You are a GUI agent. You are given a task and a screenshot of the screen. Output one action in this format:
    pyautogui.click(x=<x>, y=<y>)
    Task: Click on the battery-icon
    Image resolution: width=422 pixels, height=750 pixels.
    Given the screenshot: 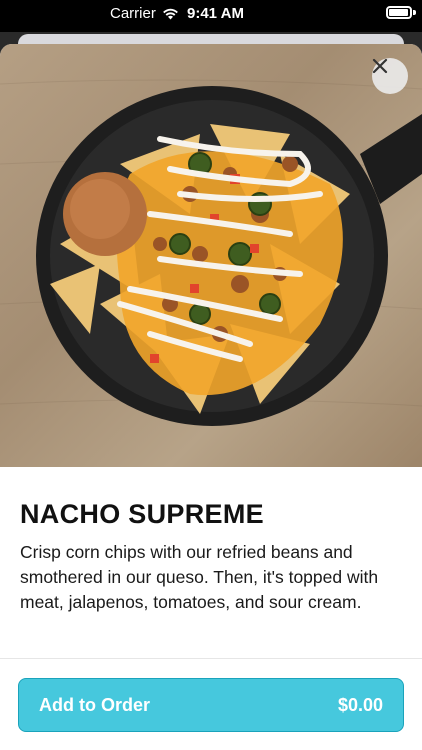 What is the action you would take?
    pyautogui.click(x=399, y=12)
    